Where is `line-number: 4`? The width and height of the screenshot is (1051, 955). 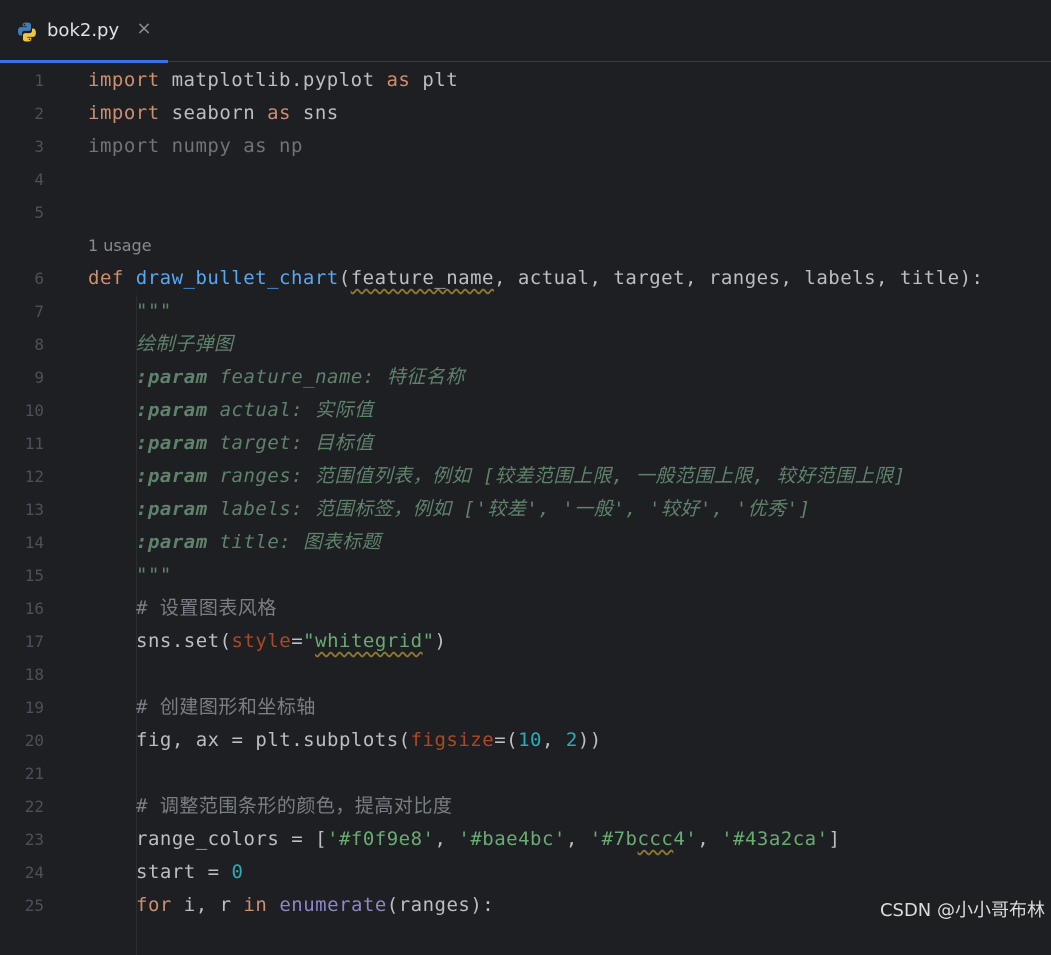
line-number: 4 is located at coordinates (39, 179).